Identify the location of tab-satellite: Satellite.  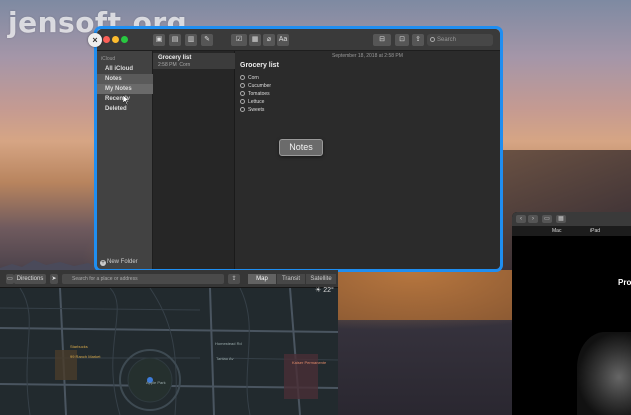
(321, 279).